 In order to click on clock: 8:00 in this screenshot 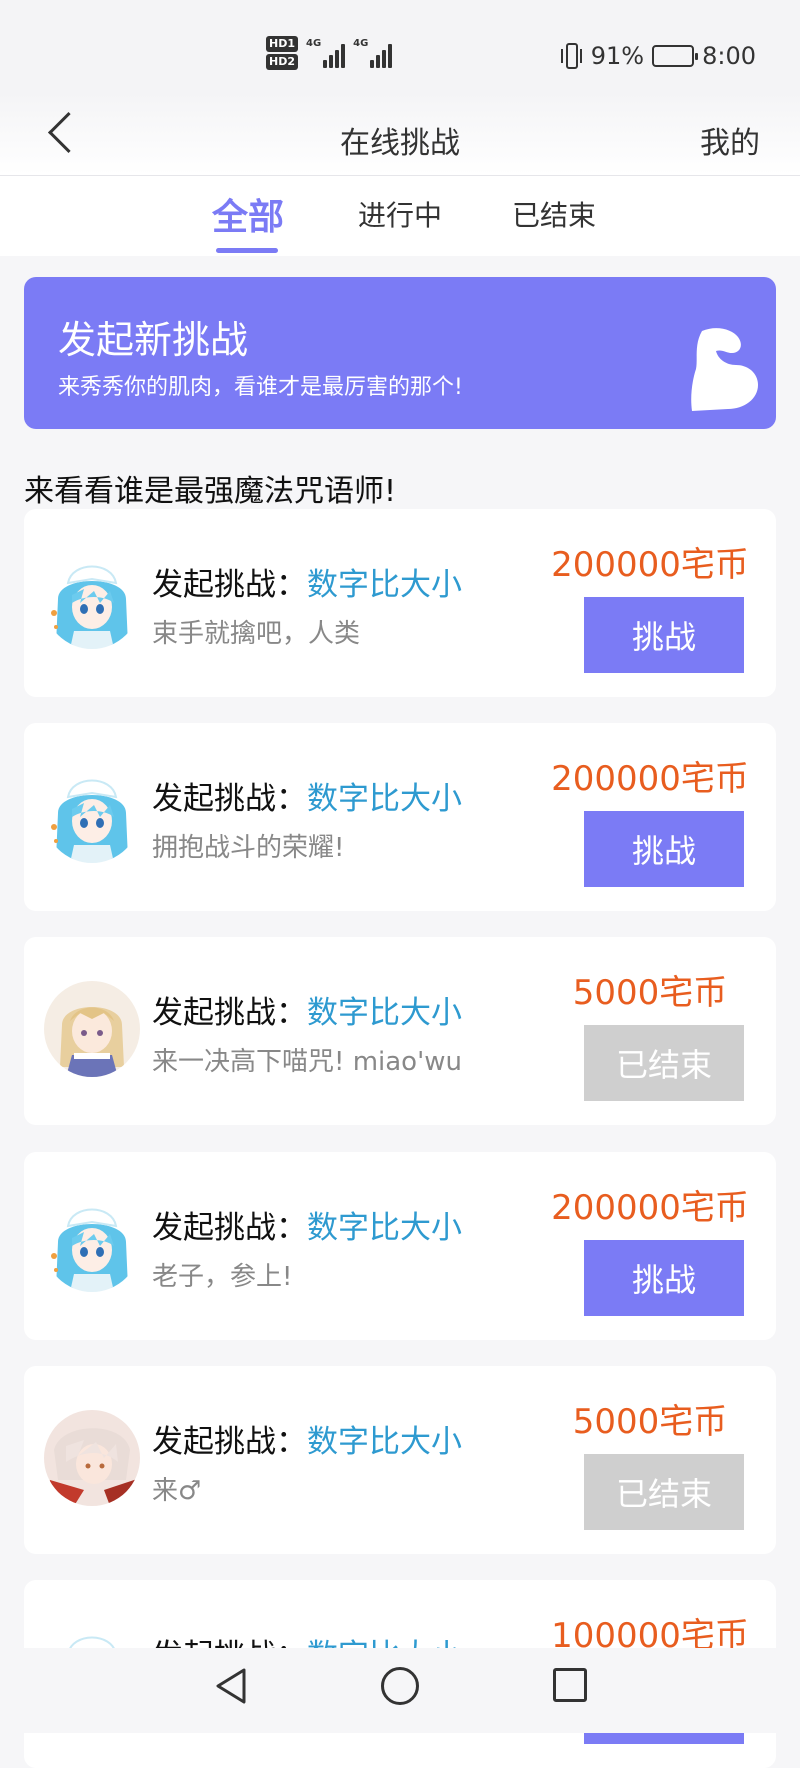, I will do `click(729, 56)`.